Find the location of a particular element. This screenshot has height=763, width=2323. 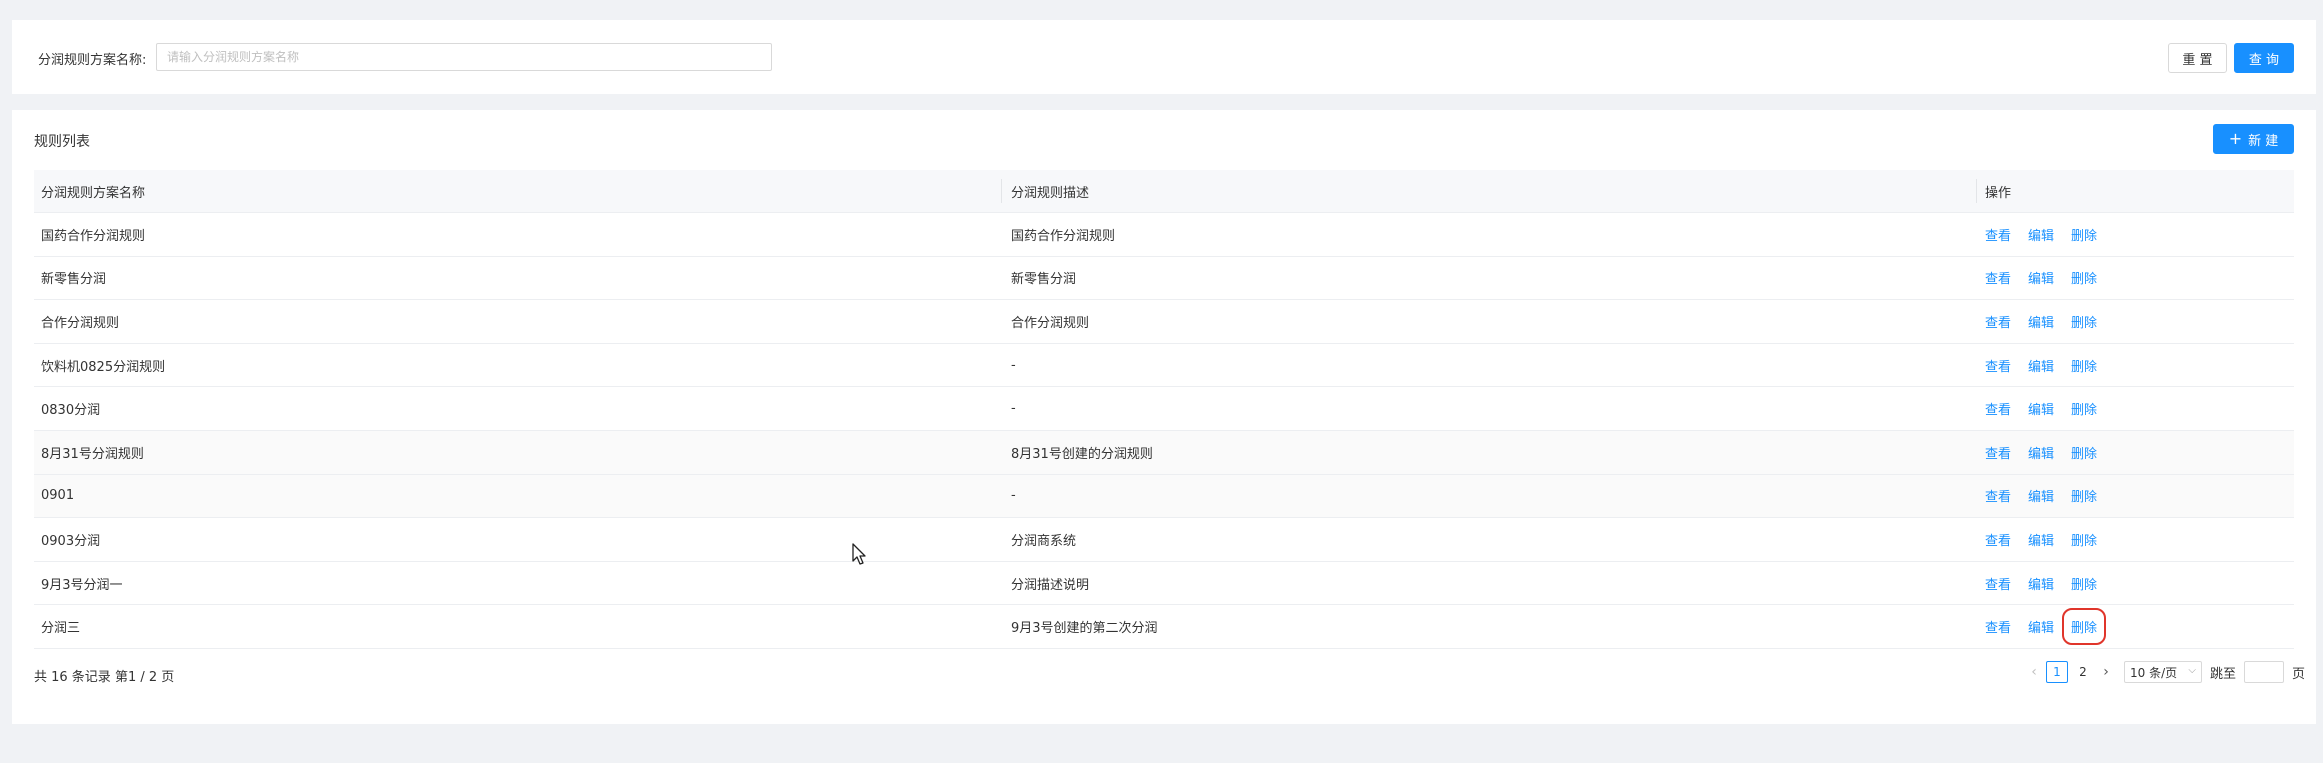

next-page-icon: › is located at coordinates (2106, 672).